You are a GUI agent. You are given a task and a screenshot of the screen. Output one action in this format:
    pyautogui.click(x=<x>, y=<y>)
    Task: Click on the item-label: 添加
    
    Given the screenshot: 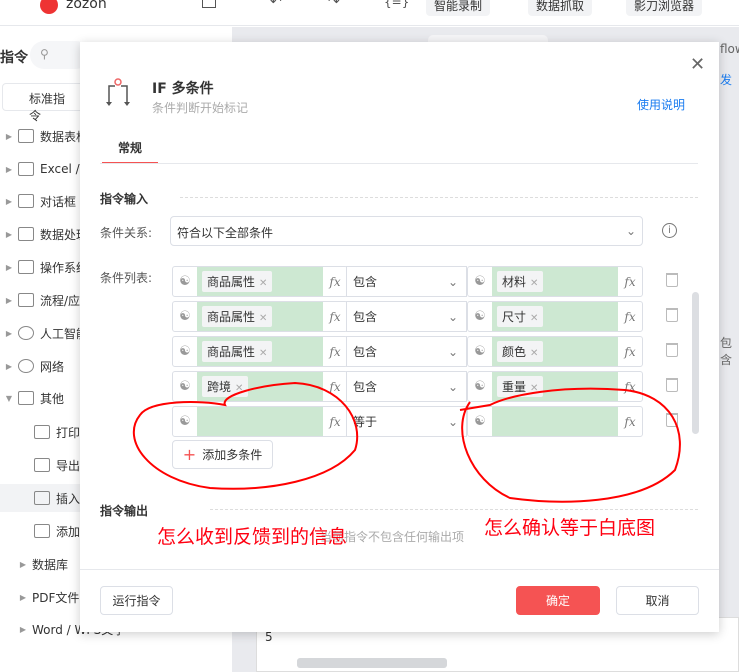 What is the action you would take?
    pyautogui.click(x=68, y=531)
    